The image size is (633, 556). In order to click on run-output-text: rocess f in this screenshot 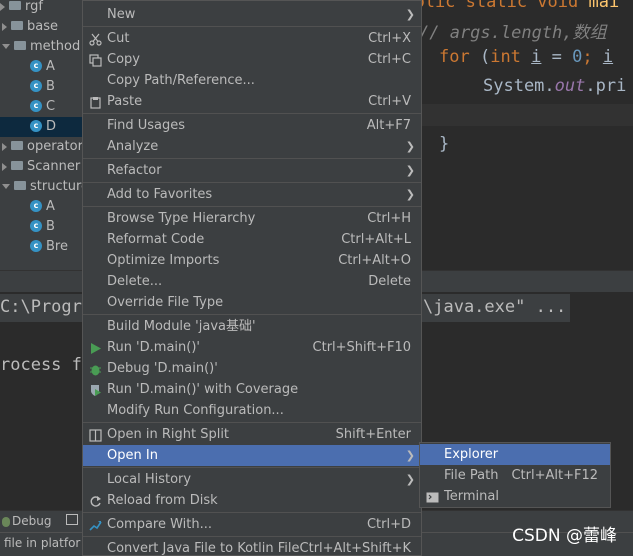, I will do `click(41, 365)`.